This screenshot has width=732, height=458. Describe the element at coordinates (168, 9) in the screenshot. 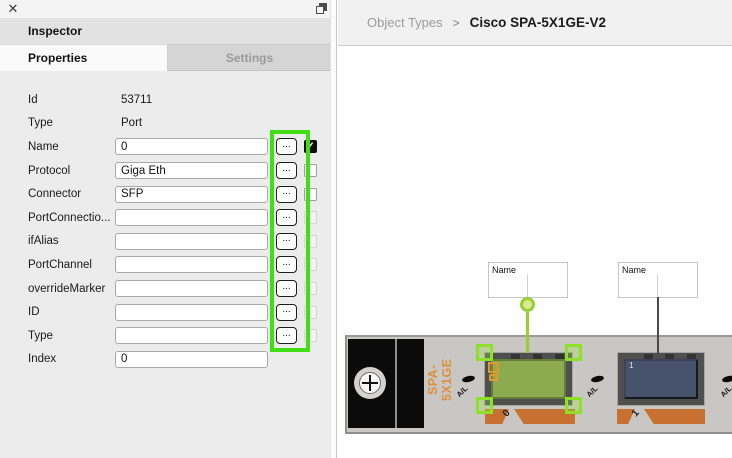

I see `panel-titlebar: ✕` at that location.